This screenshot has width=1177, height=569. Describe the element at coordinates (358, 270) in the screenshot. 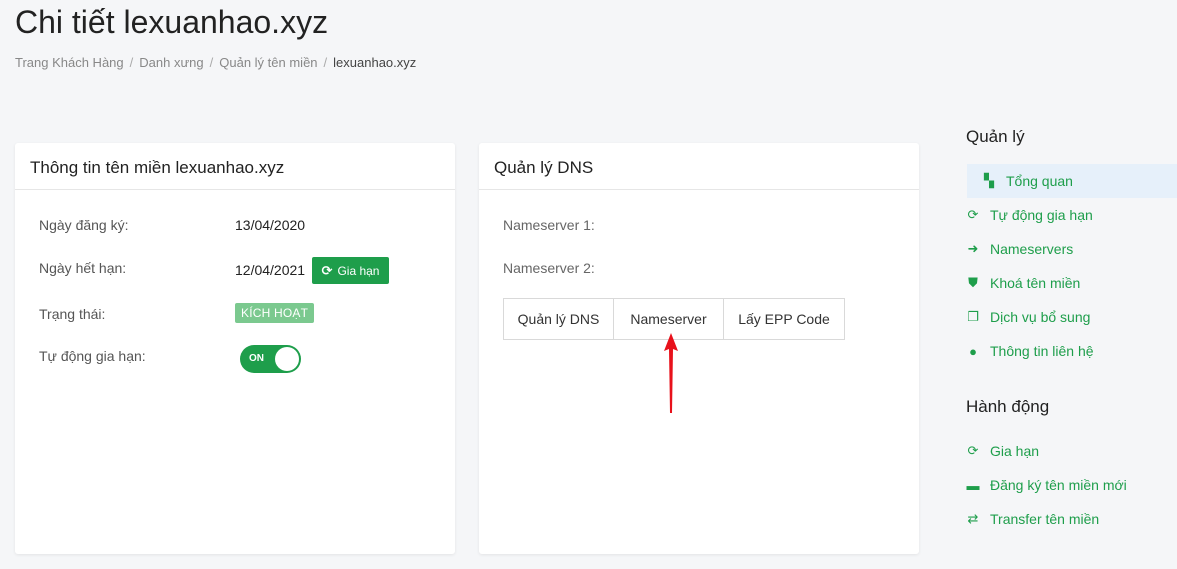

I see `renew-button-label: Gia hạn` at that location.